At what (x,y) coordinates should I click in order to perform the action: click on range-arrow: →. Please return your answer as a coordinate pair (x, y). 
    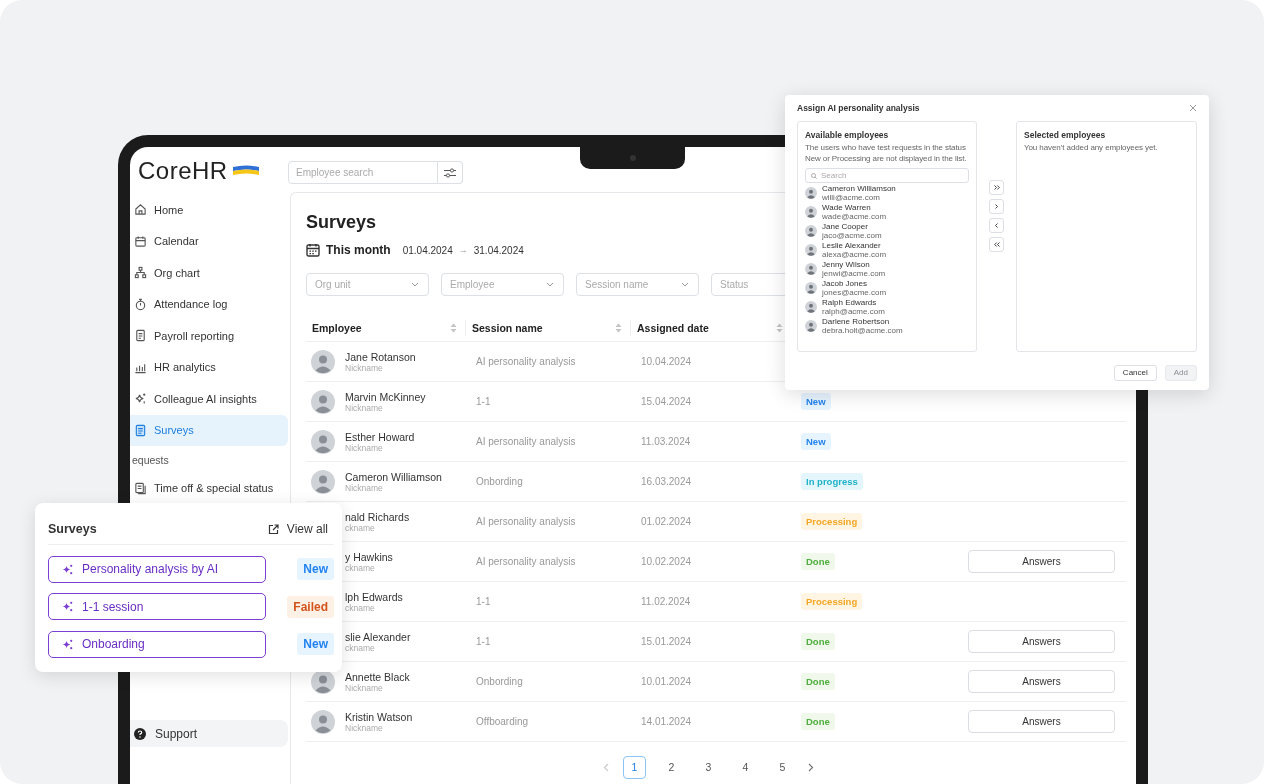
    Looking at the image, I should click on (463, 250).